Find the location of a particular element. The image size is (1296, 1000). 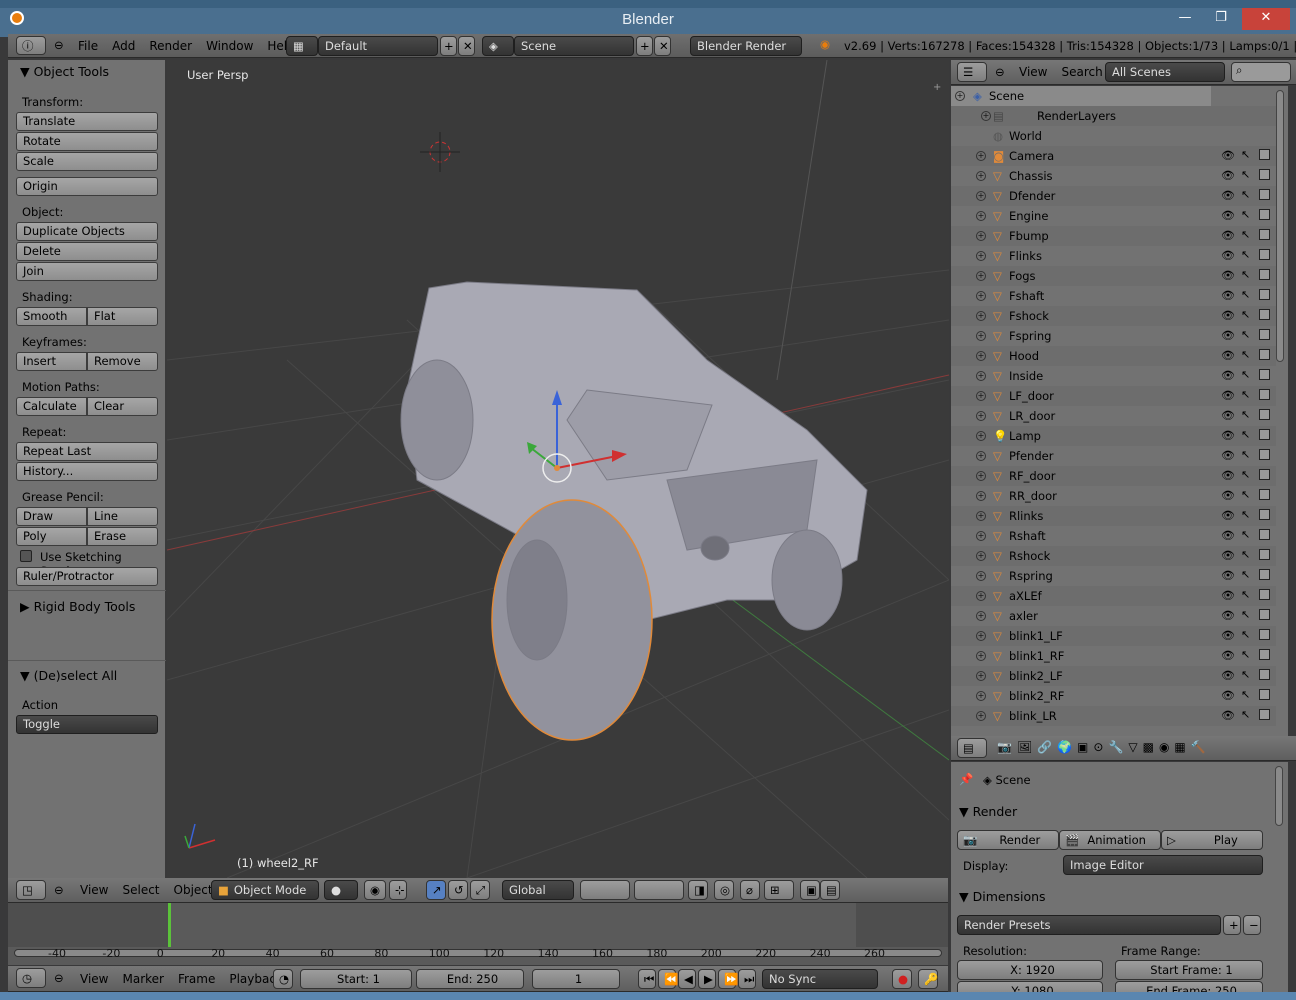

outliner-row: + ▽ LF_door 👁 ↖ is located at coordinates (1113, 396).